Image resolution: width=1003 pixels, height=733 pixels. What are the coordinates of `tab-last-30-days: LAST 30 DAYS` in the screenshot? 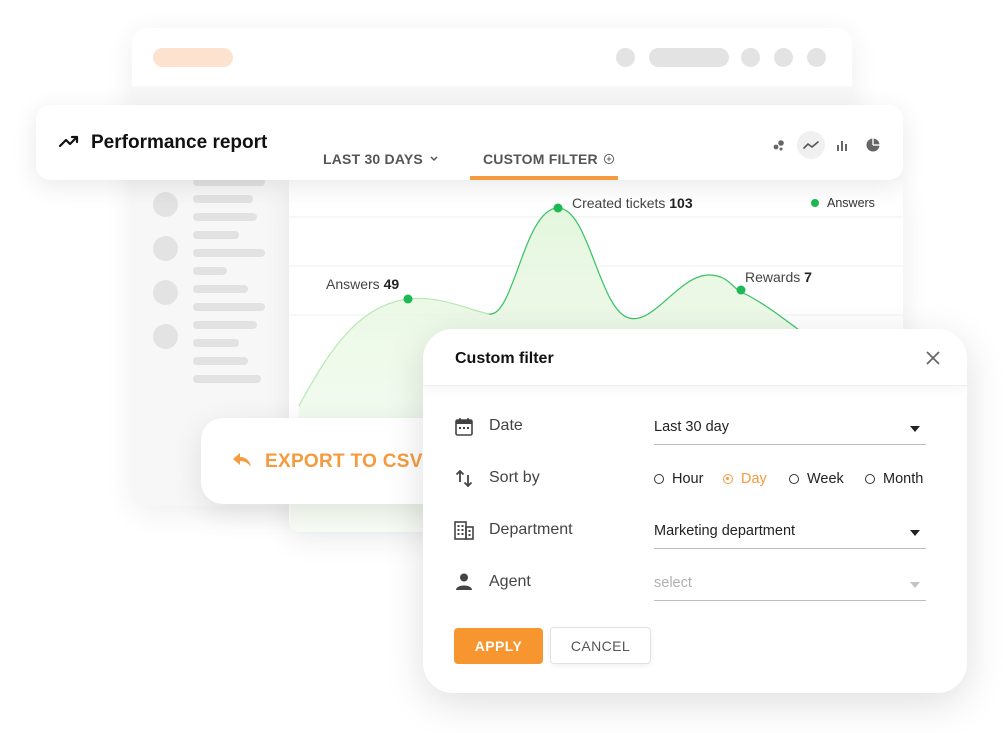 It's located at (381, 159).